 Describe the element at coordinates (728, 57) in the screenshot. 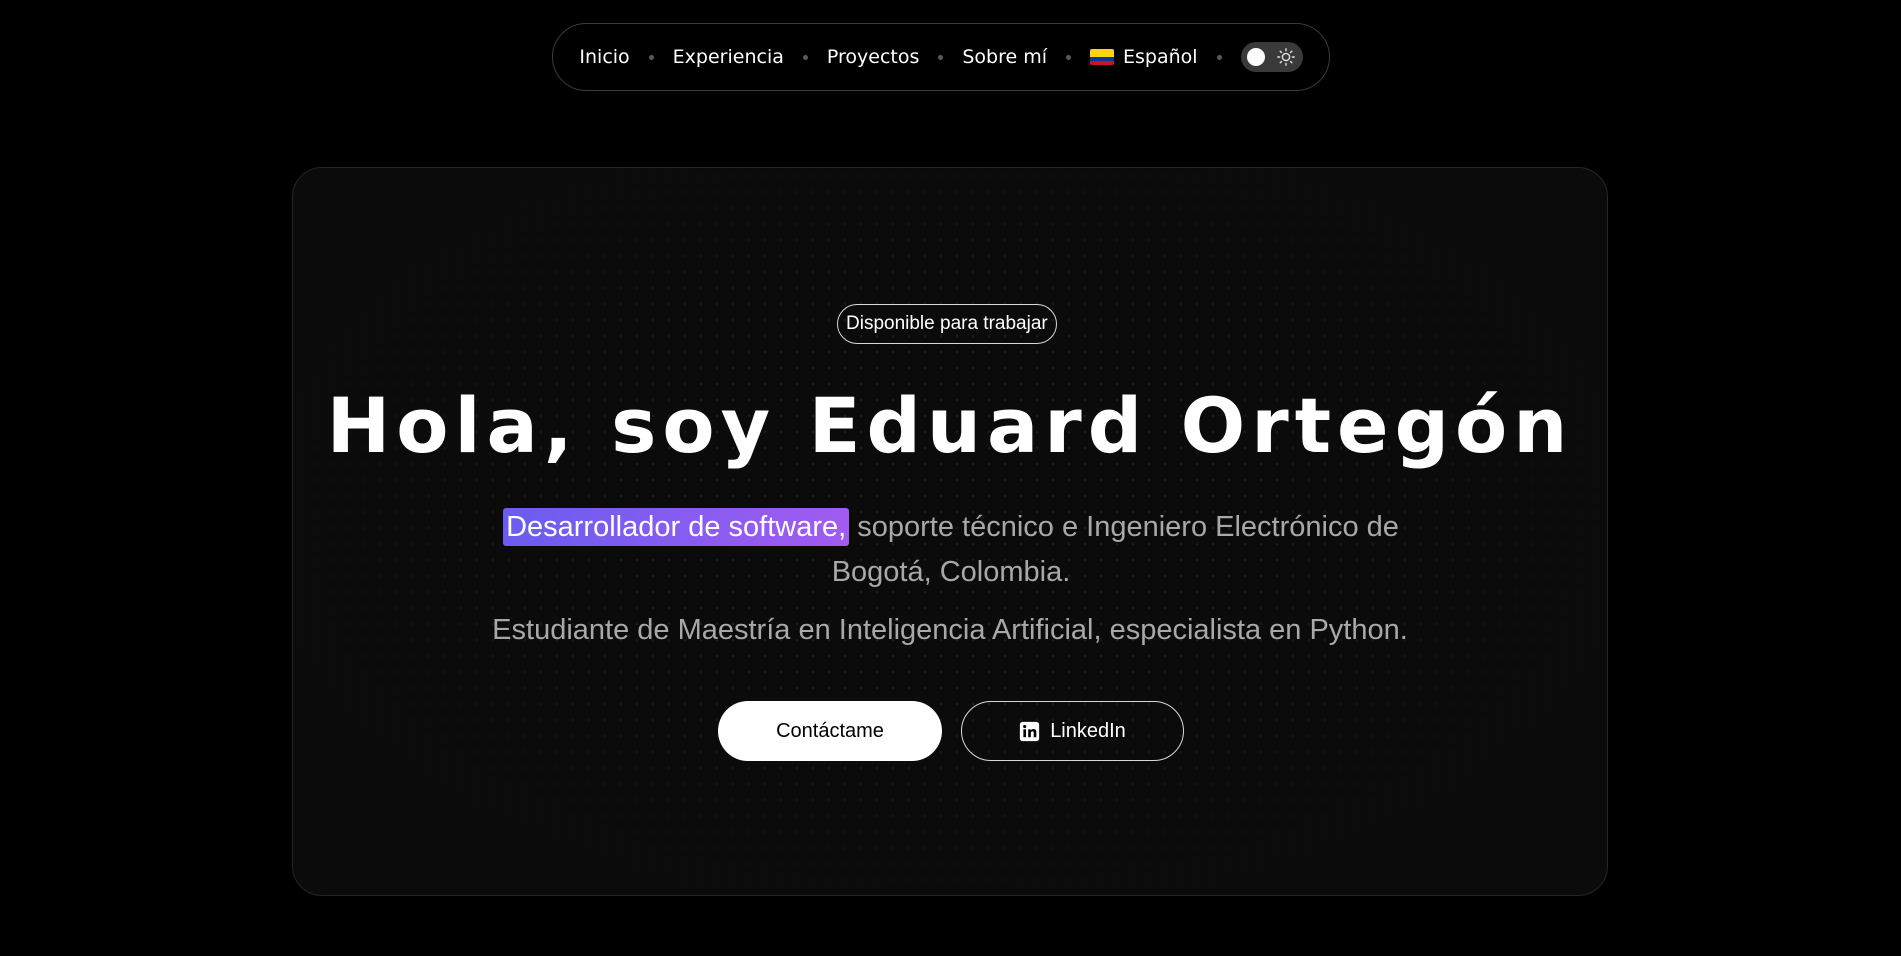

I see `nav-item-experiencia: Experiencia` at that location.